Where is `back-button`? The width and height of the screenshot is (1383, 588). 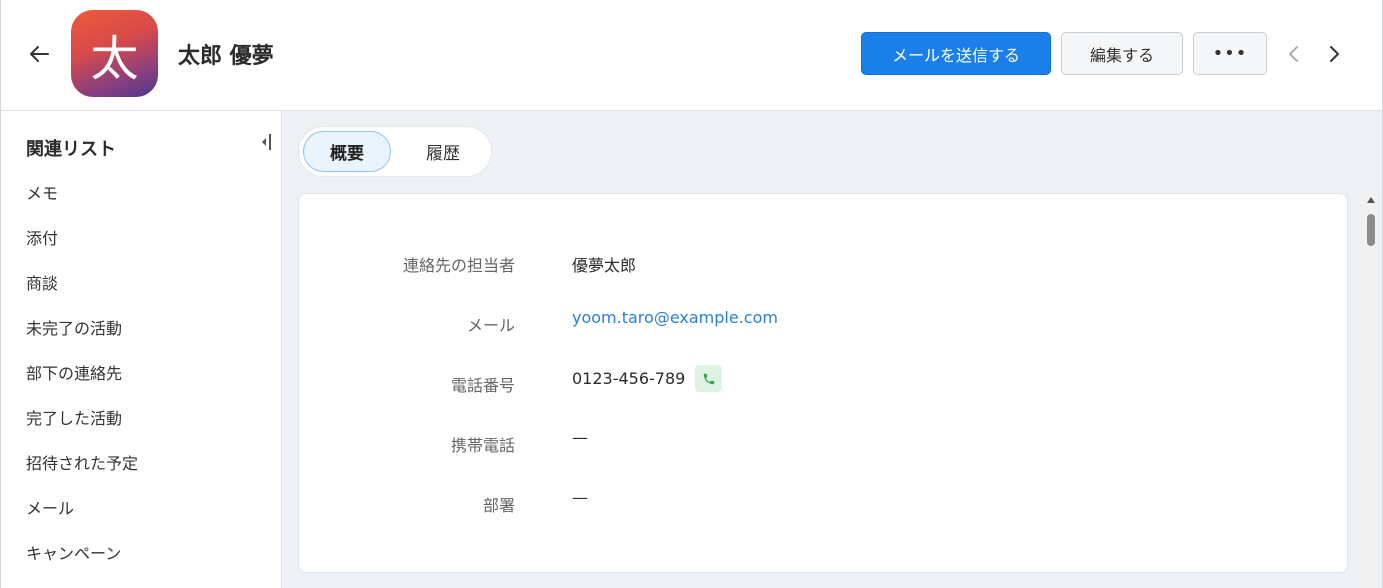 back-button is located at coordinates (39, 54).